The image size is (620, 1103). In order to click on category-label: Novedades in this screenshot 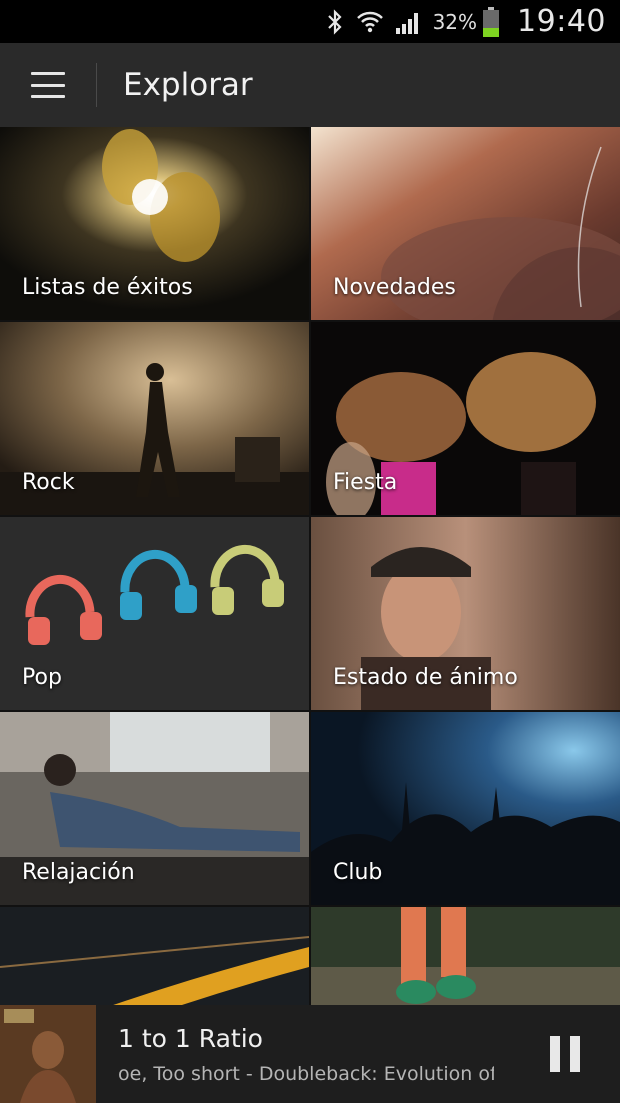, I will do `click(394, 287)`.